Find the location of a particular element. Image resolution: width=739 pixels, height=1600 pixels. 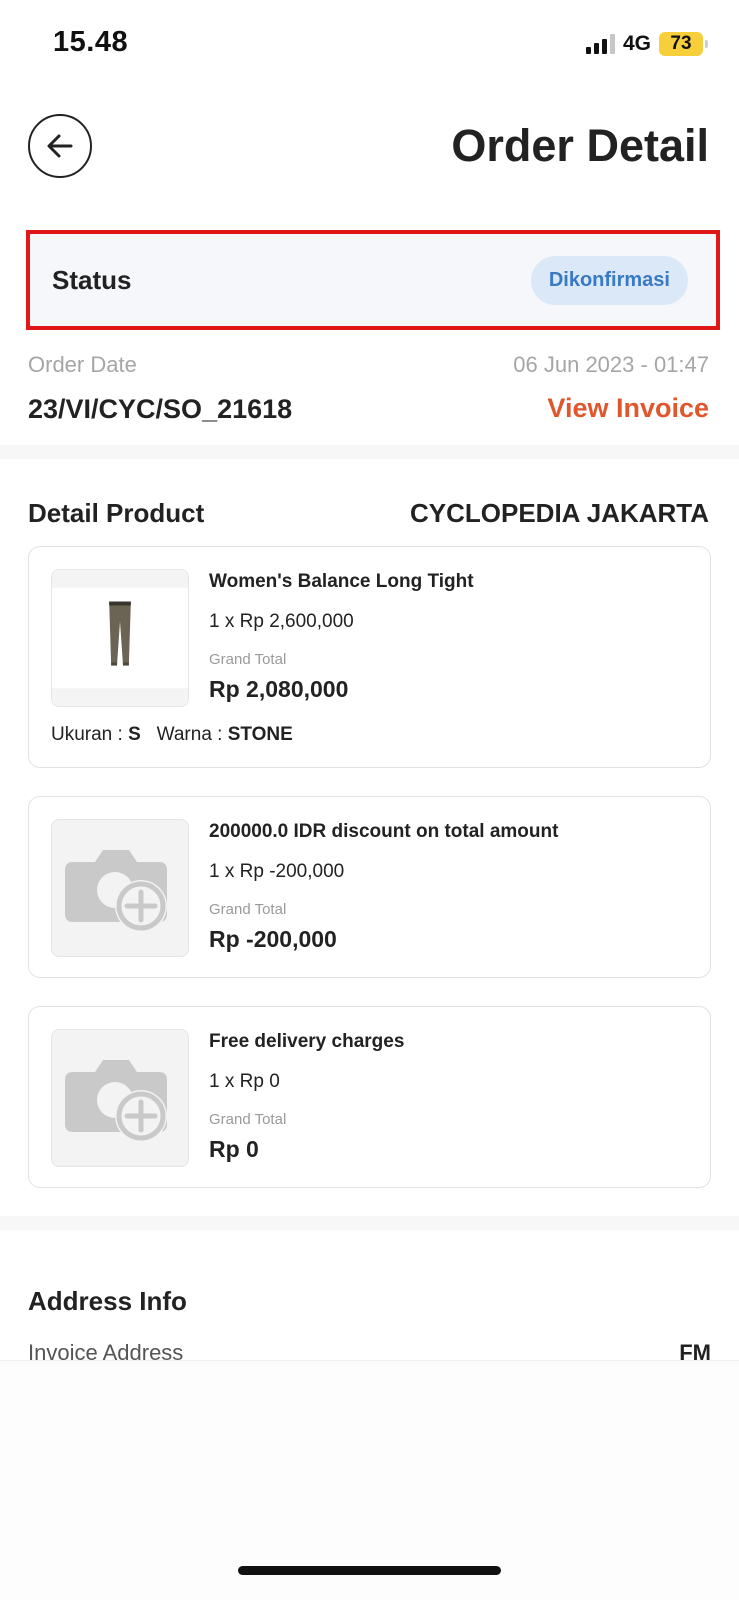

grand-total-value: Rp 0 is located at coordinates (234, 1149).